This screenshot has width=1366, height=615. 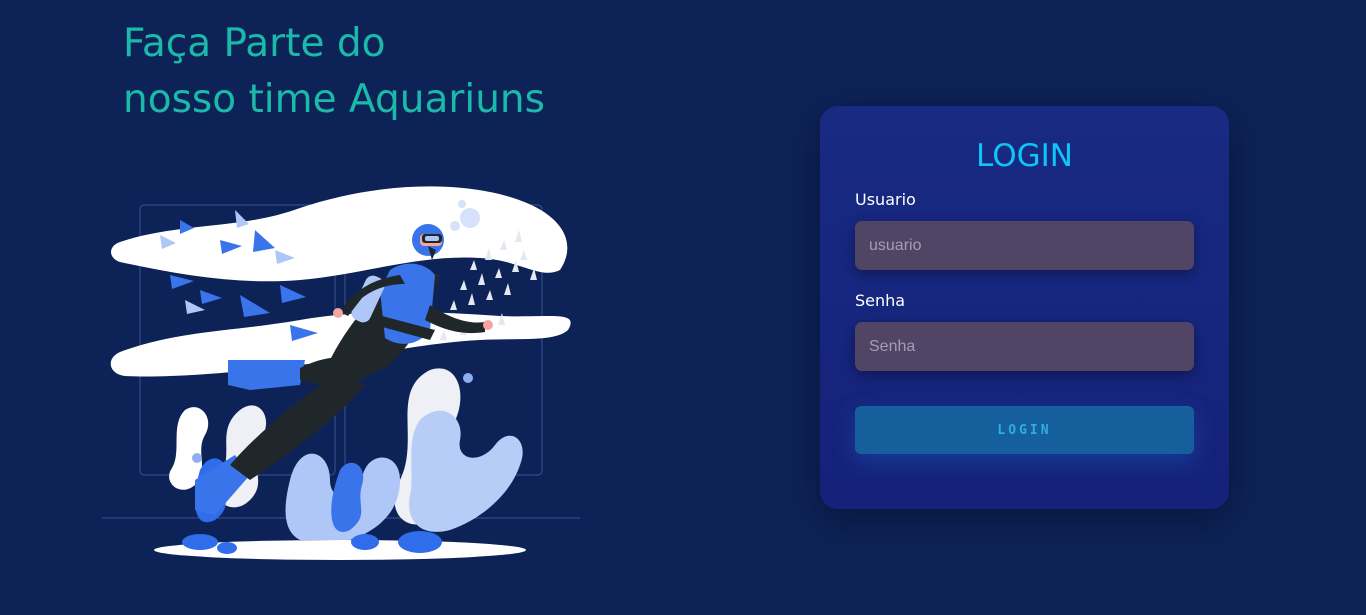 What do you see at coordinates (1024, 156) in the screenshot?
I see `login-title: LOGIN` at bounding box center [1024, 156].